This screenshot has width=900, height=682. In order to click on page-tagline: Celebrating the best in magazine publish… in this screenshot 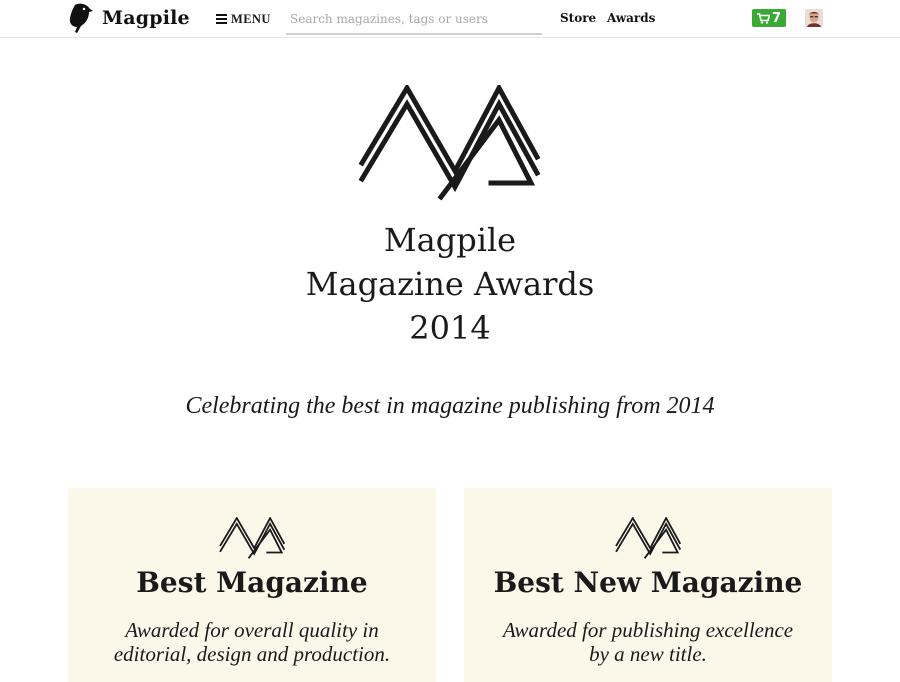, I will do `click(450, 406)`.